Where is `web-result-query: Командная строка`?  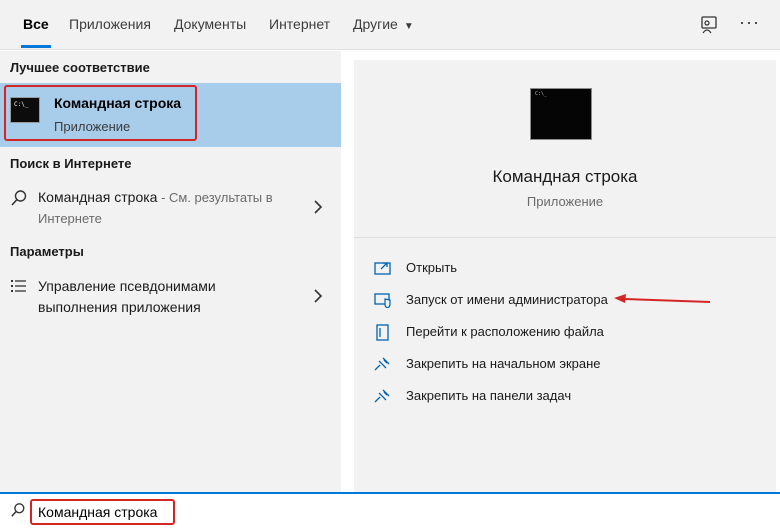
web-result-query: Командная строка is located at coordinates (98, 197).